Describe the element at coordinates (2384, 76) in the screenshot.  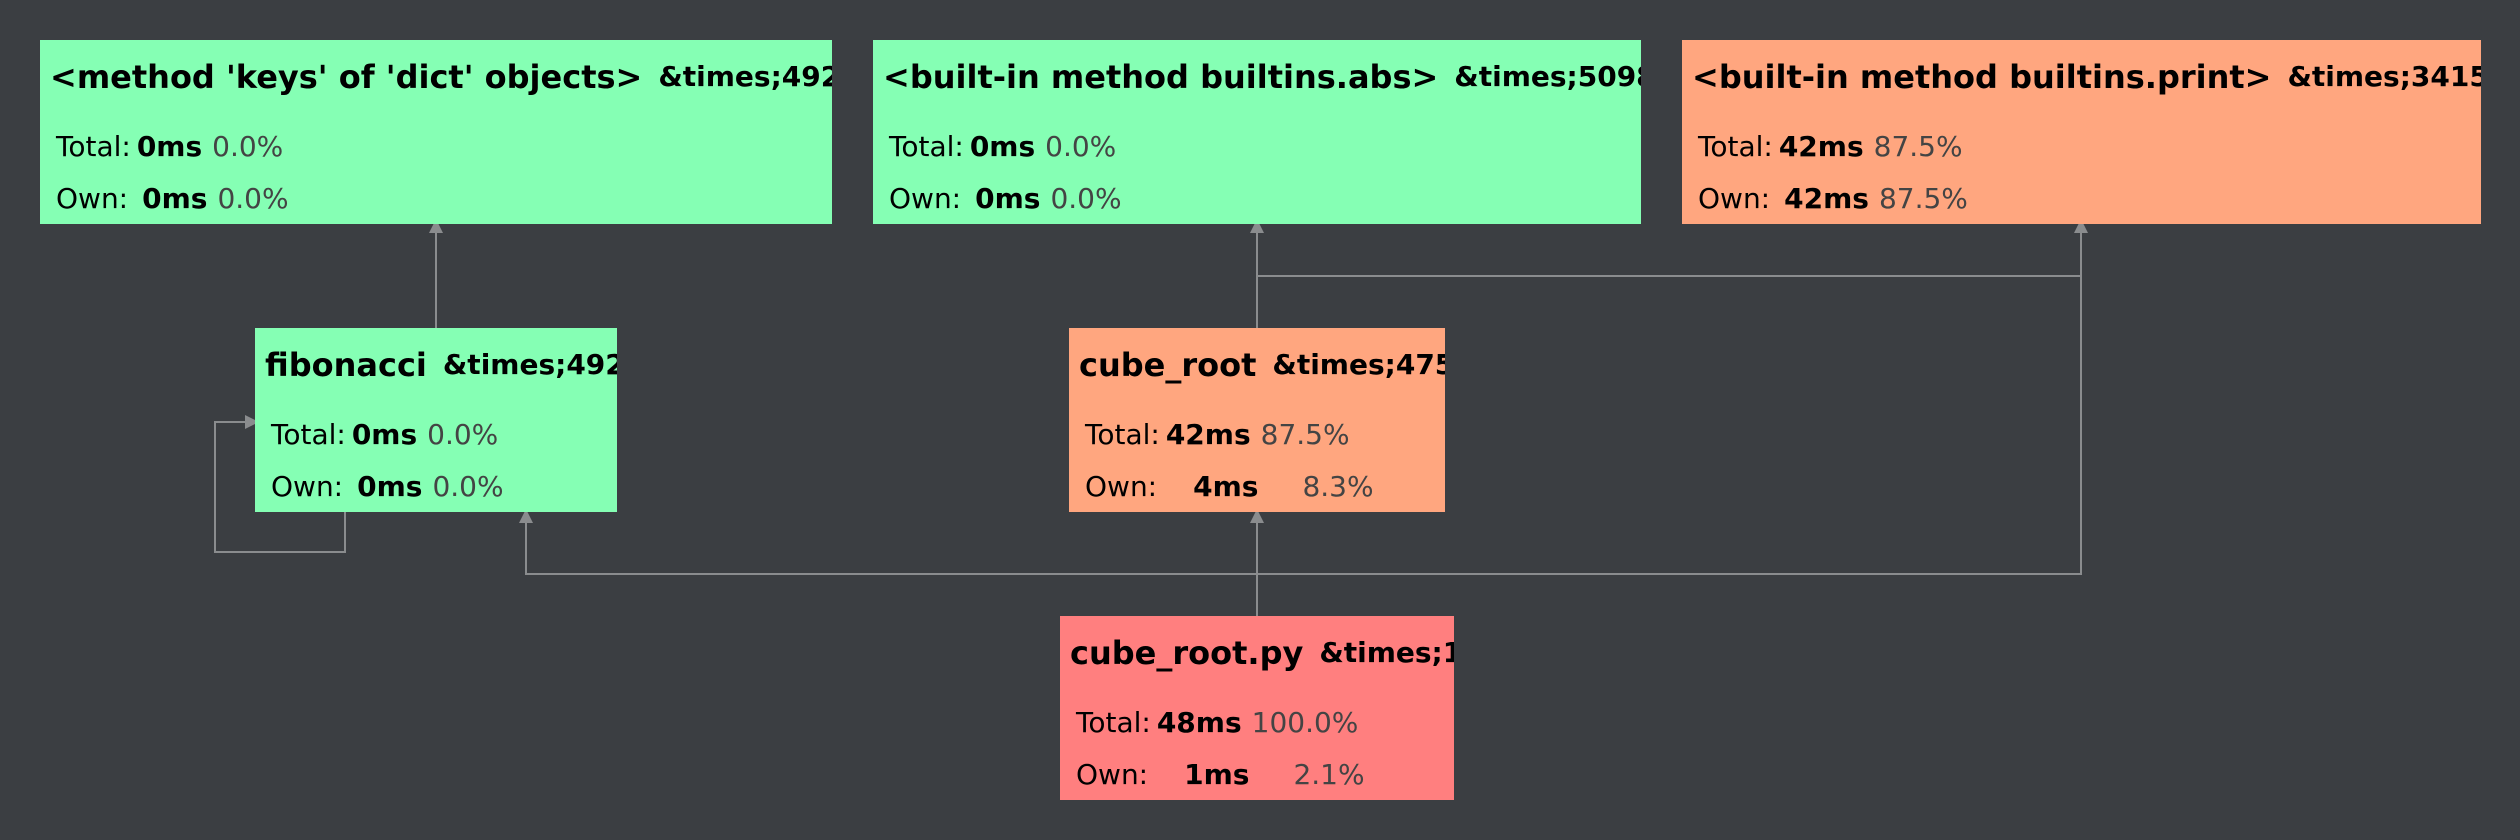
I see `call-count: &times;3415` at that location.